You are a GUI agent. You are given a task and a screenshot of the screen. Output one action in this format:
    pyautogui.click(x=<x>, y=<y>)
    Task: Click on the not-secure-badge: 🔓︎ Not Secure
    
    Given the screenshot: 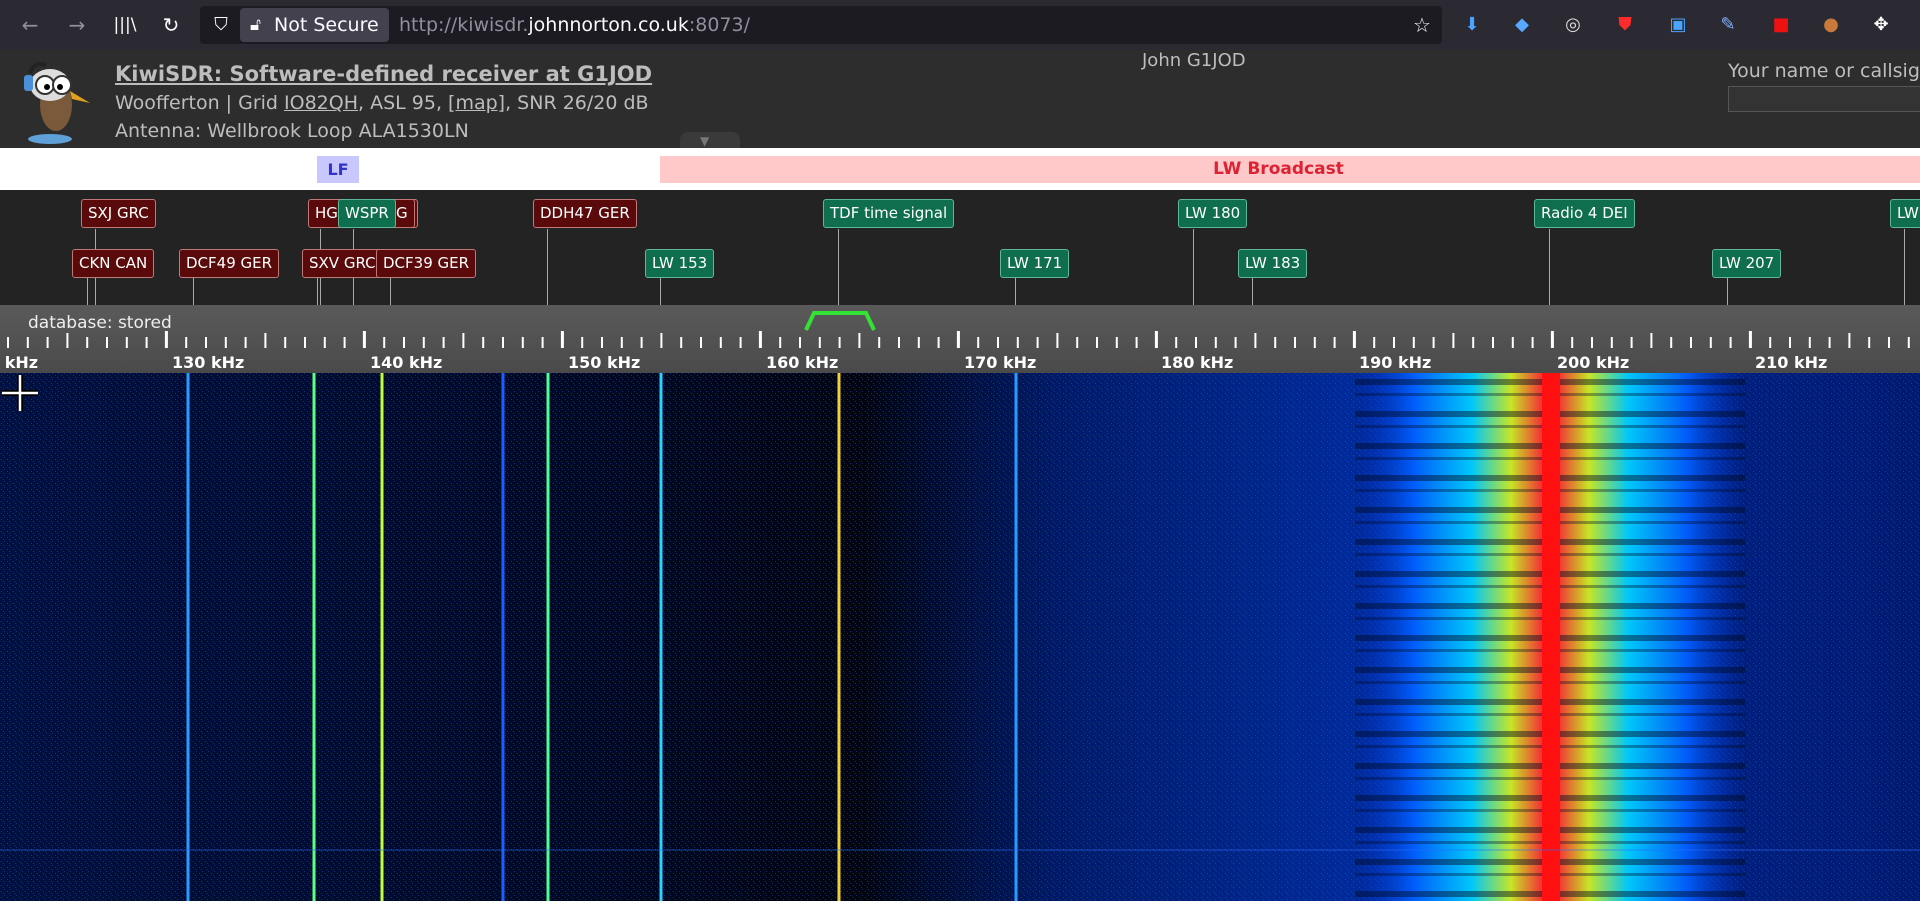 What is the action you would take?
    pyautogui.click(x=314, y=25)
    